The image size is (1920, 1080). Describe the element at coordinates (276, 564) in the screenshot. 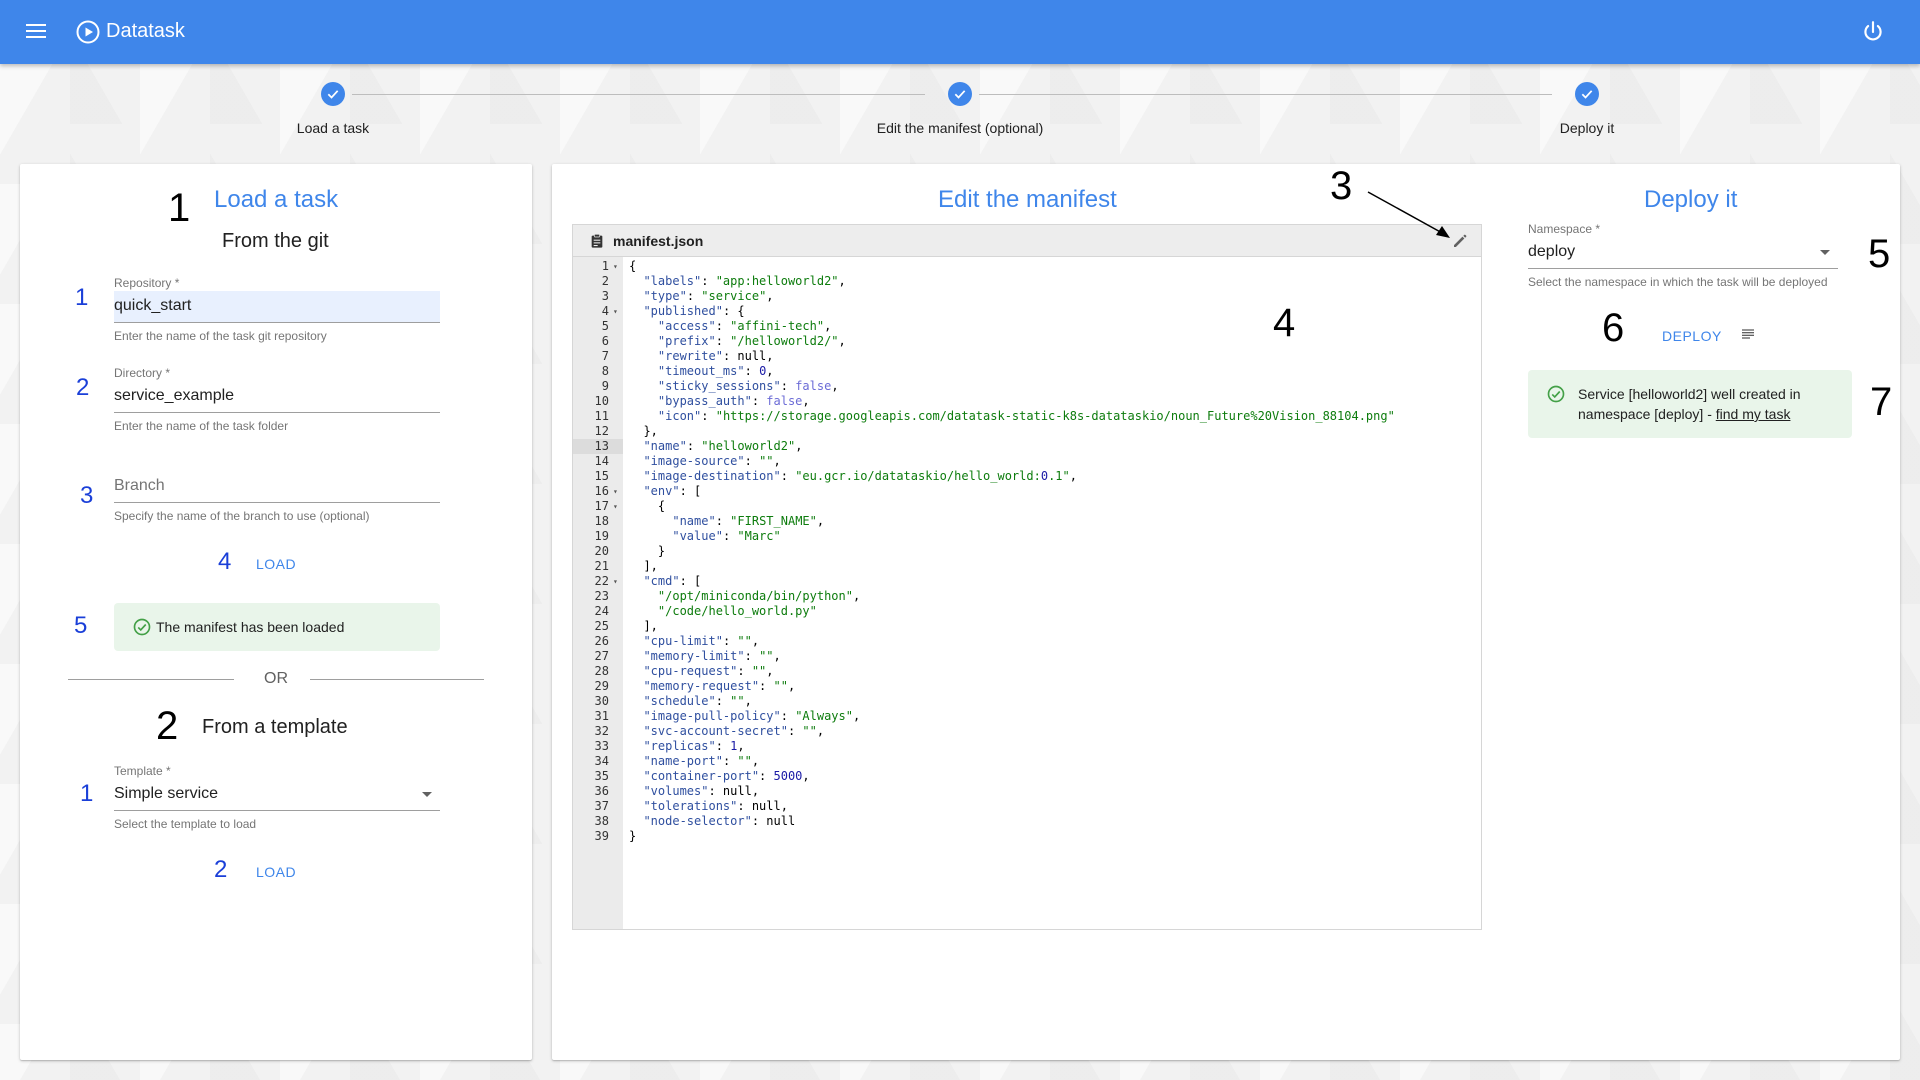

I see `load-git-button: LOAD` at that location.